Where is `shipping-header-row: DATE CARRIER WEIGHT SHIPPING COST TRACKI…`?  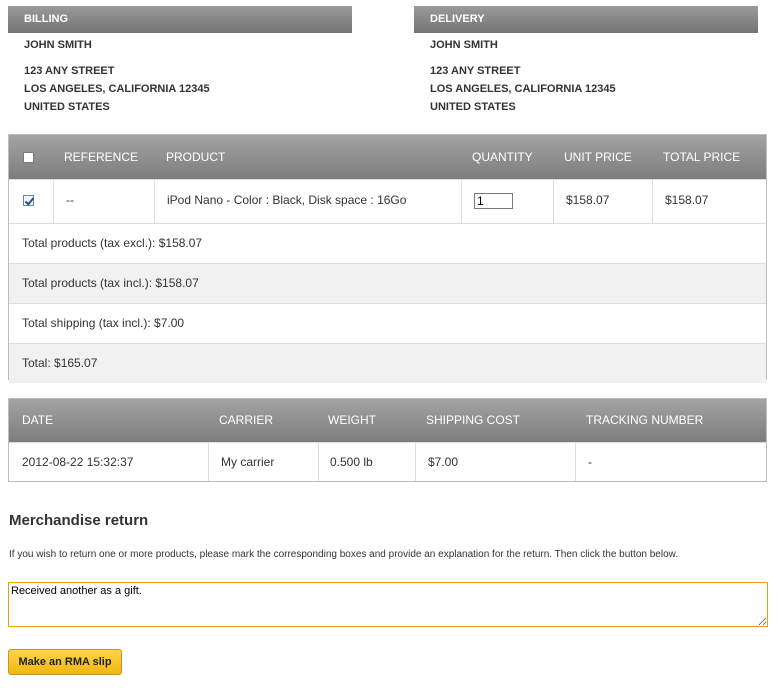 shipping-header-row: DATE CARRIER WEIGHT SHIPPING COST TRACKI… is located at coordinates (387, 420).